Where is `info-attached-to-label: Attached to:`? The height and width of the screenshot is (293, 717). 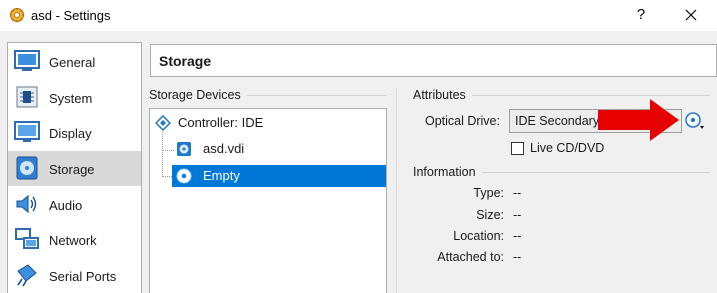 info-attached-to-label: Attached to: is located at coordinates (470, 257).